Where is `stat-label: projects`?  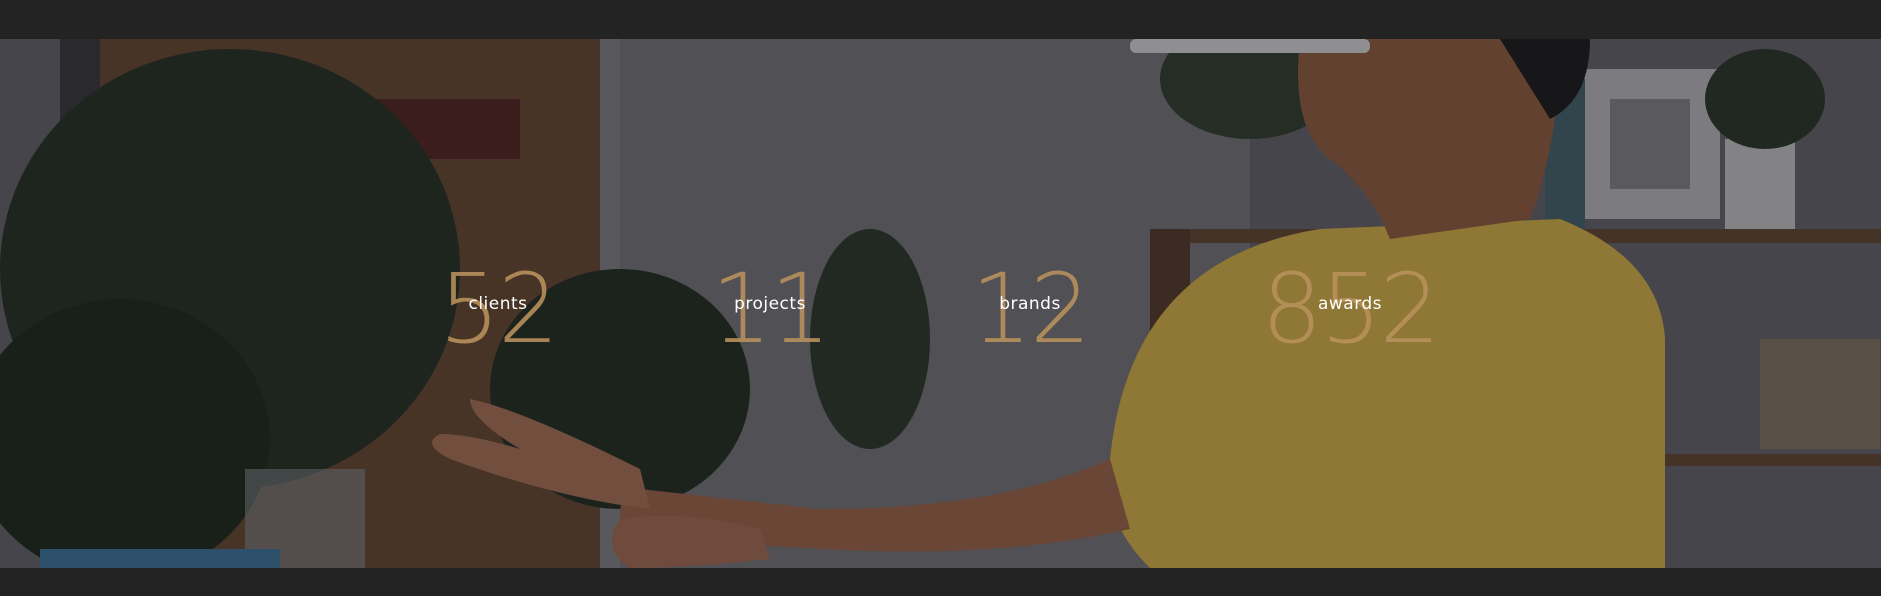 stat-label: projects is located at coordinates (770, 304).